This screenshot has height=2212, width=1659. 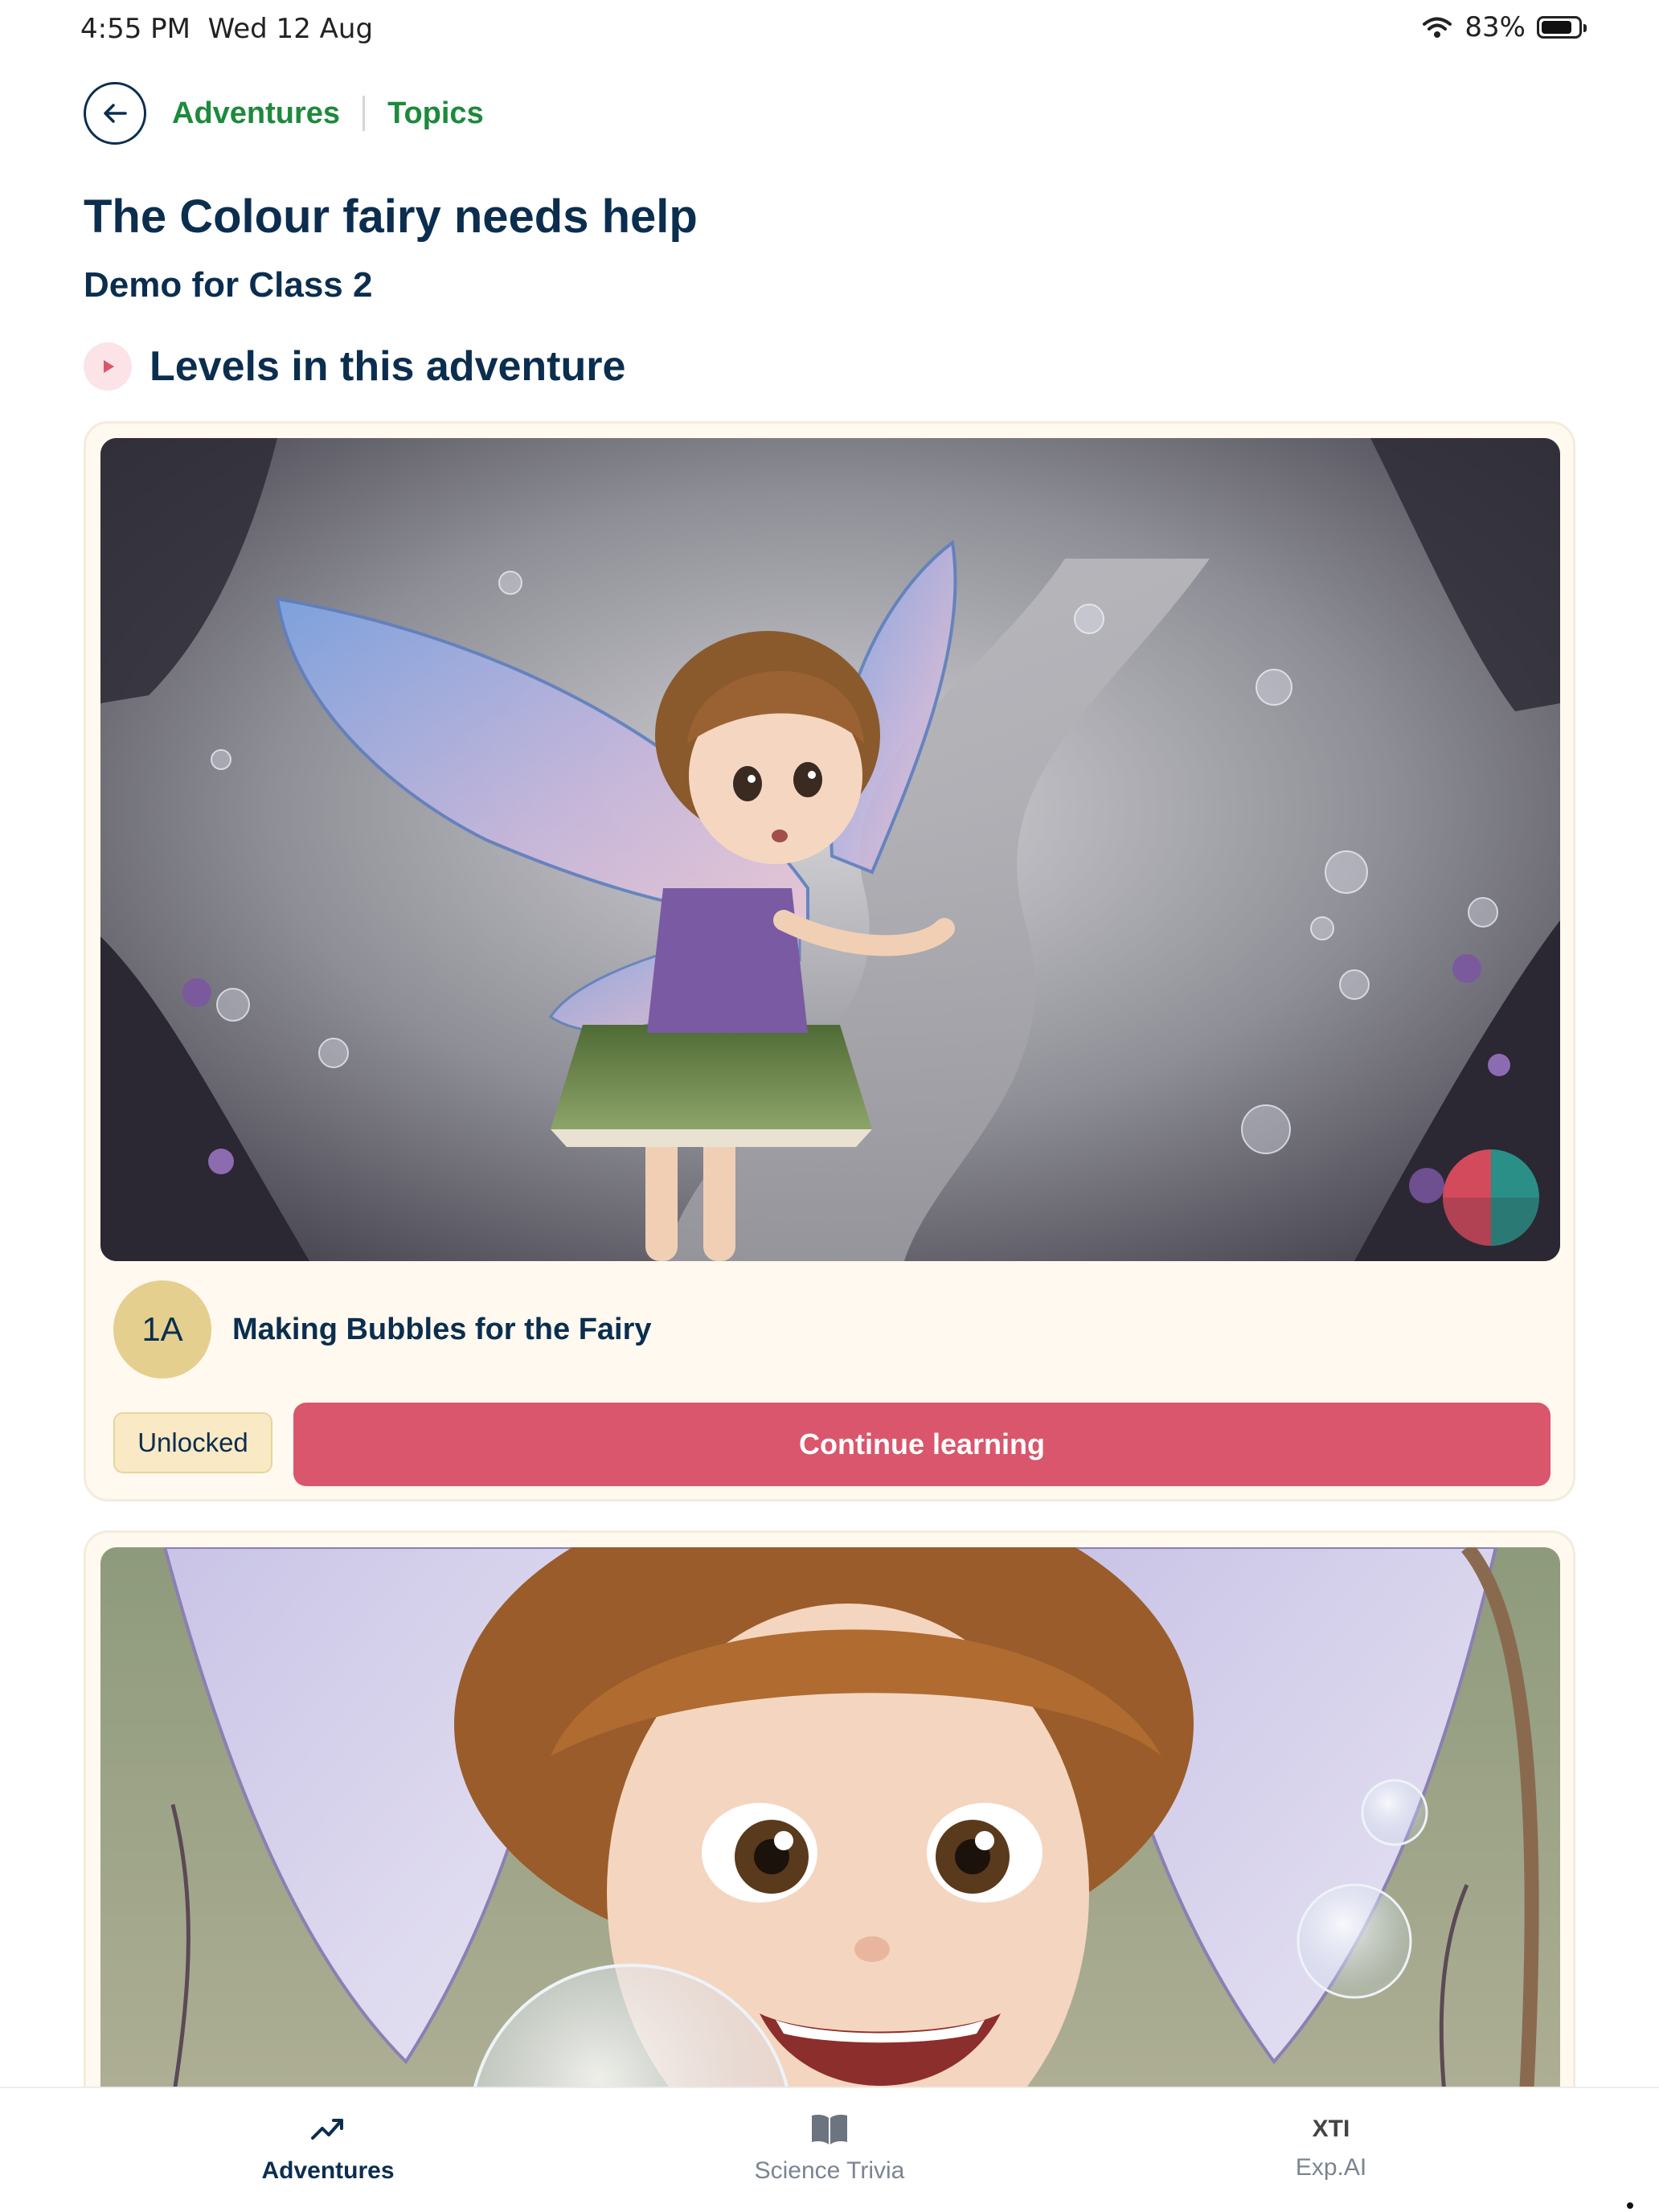 What do you see at coordinates (228, 285) in the screenshot?
I see `page-subtitle: Demo for Class 2` at bounding box center [228, 285].